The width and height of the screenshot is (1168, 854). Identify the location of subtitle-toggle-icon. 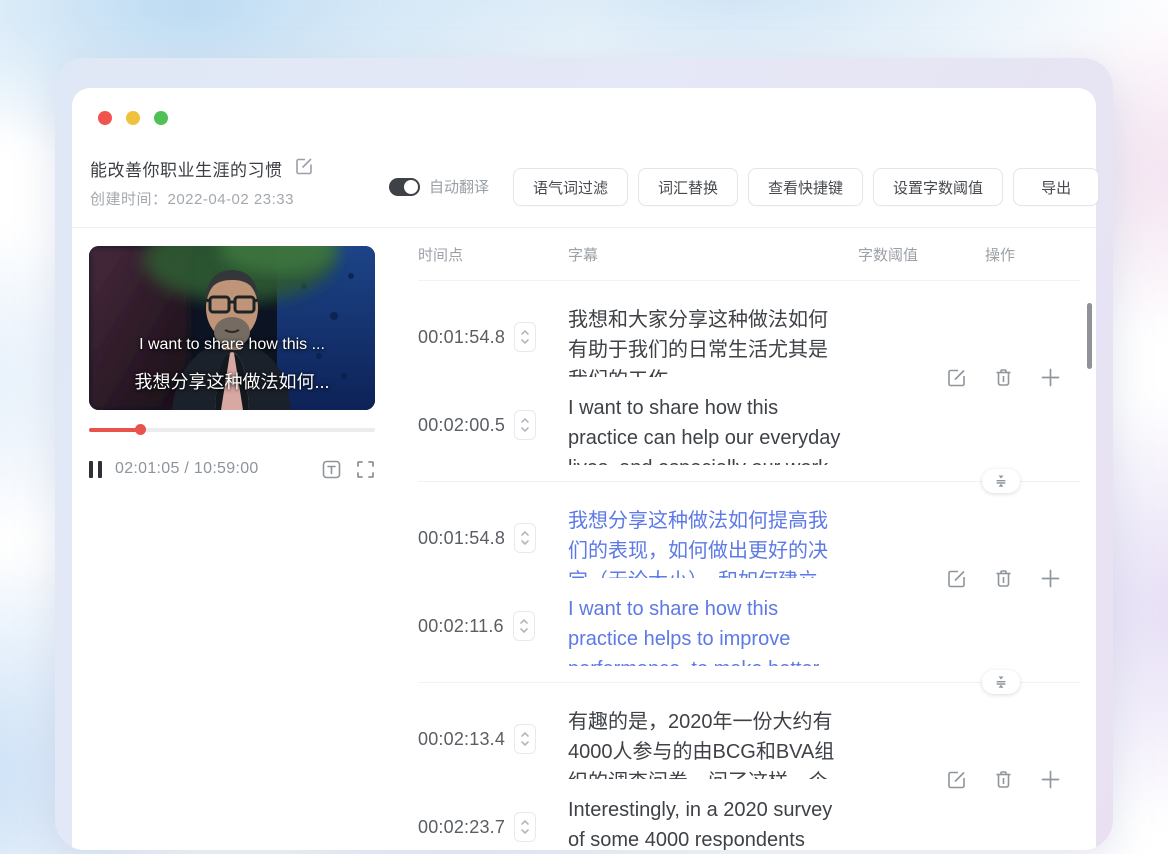
(331, 469).